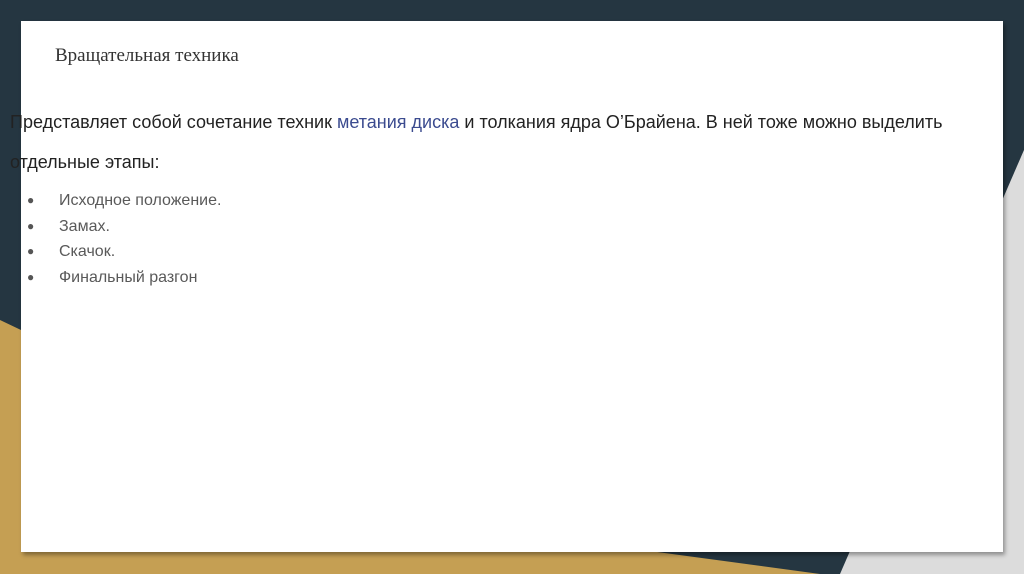 This screenshot has width=1024, height=574. What do you see at coordinates (84, 226) in the screenshot?
I see `stage-label: Замах.` at bounding box center [84, 226].